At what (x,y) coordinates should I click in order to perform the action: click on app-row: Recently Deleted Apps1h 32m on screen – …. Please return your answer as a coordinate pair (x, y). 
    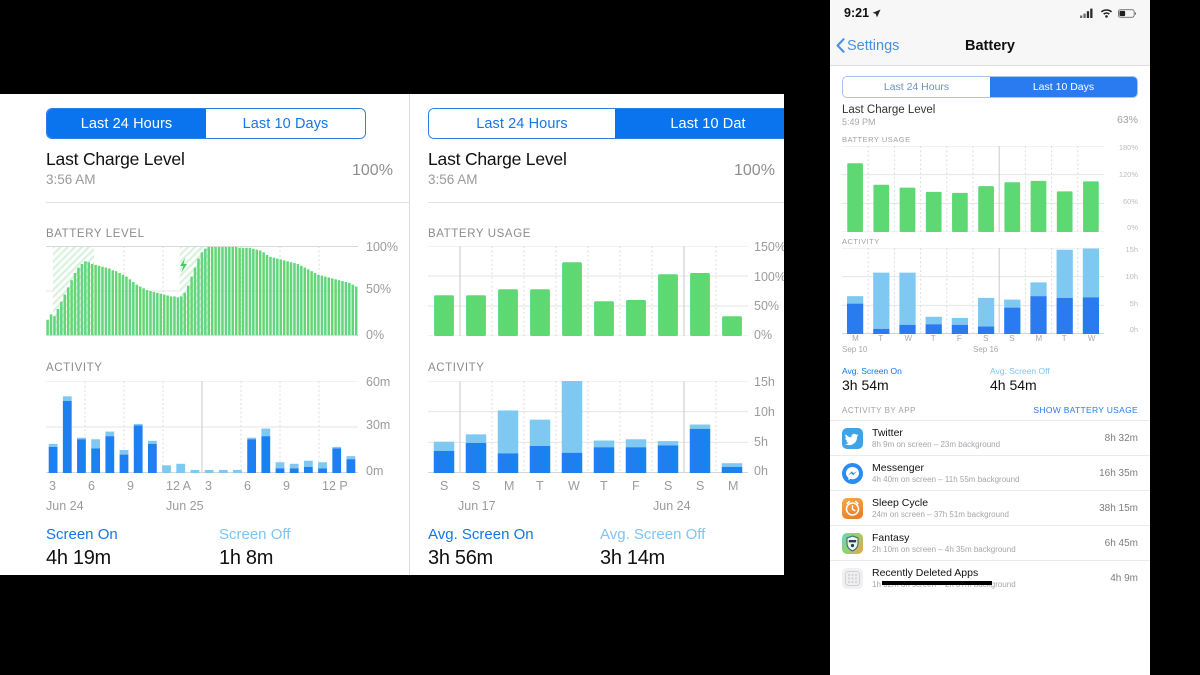
    Looking at the image, I should click on (990, 577).